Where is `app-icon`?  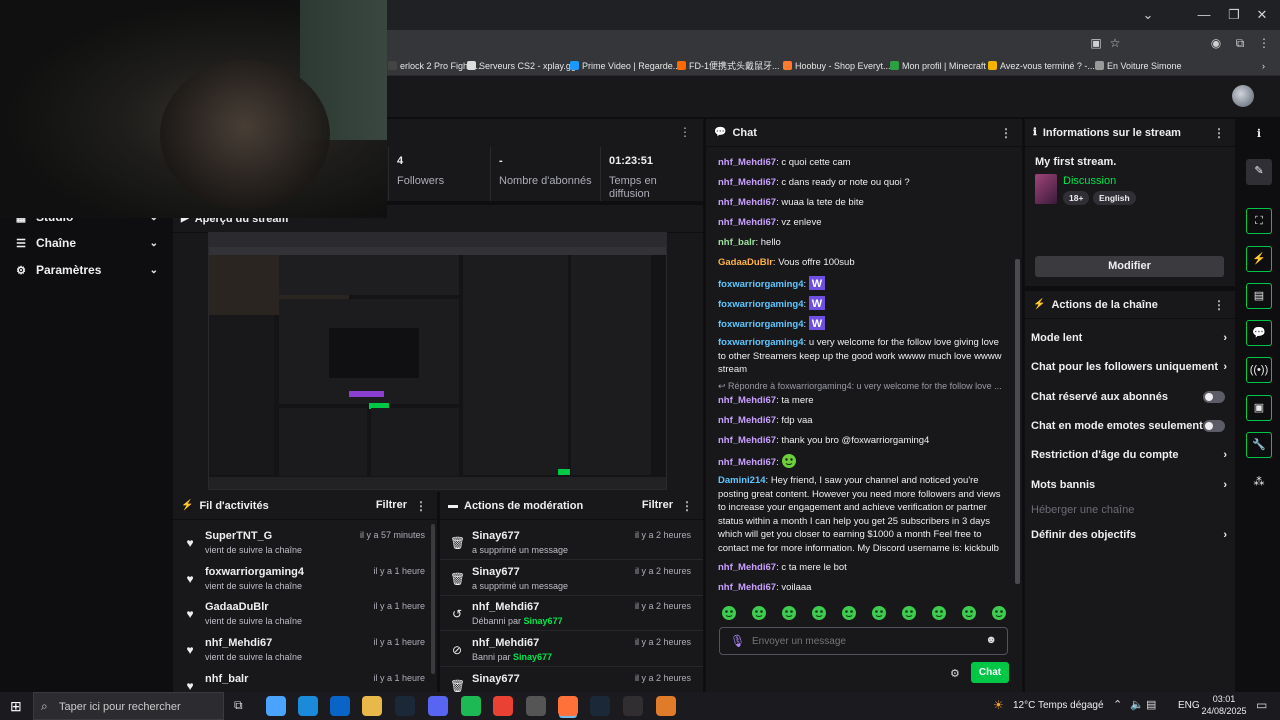 app-icon is located at coordinates (666, 706).